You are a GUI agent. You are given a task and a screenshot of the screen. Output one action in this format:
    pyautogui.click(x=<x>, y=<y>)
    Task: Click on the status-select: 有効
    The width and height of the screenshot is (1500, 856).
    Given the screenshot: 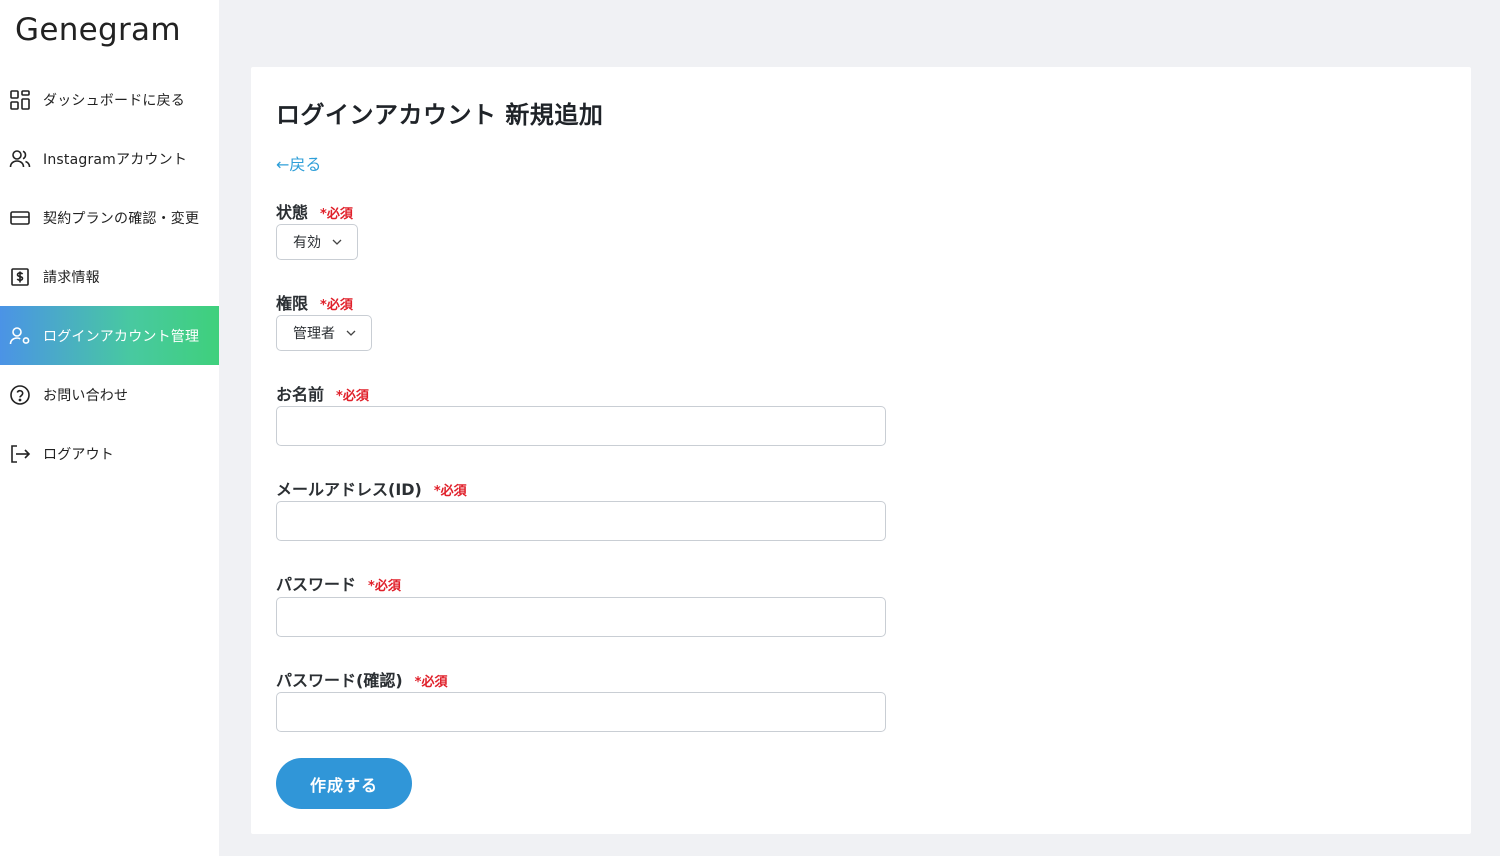 What is the action you would take?
    pyautogui.click(x=317, y=242)
    